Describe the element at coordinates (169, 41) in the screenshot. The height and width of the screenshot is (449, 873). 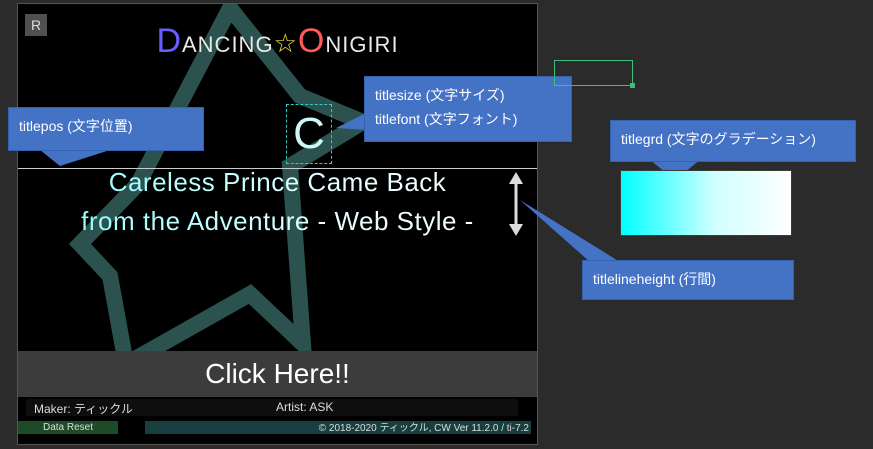
I see `logo-letter-d: D` at that location.